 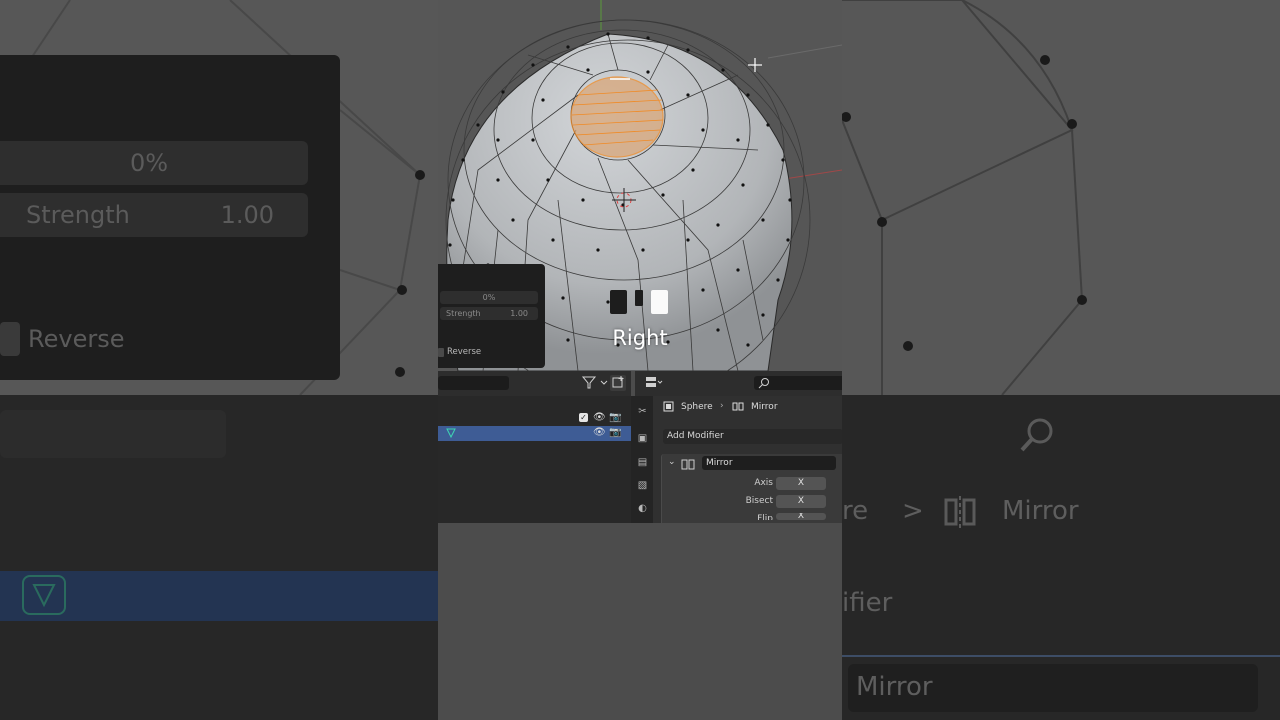 I want to click on properties-tabs: ✂ ▣ ▤ ▧ ◐, so click(x=642, y=459).